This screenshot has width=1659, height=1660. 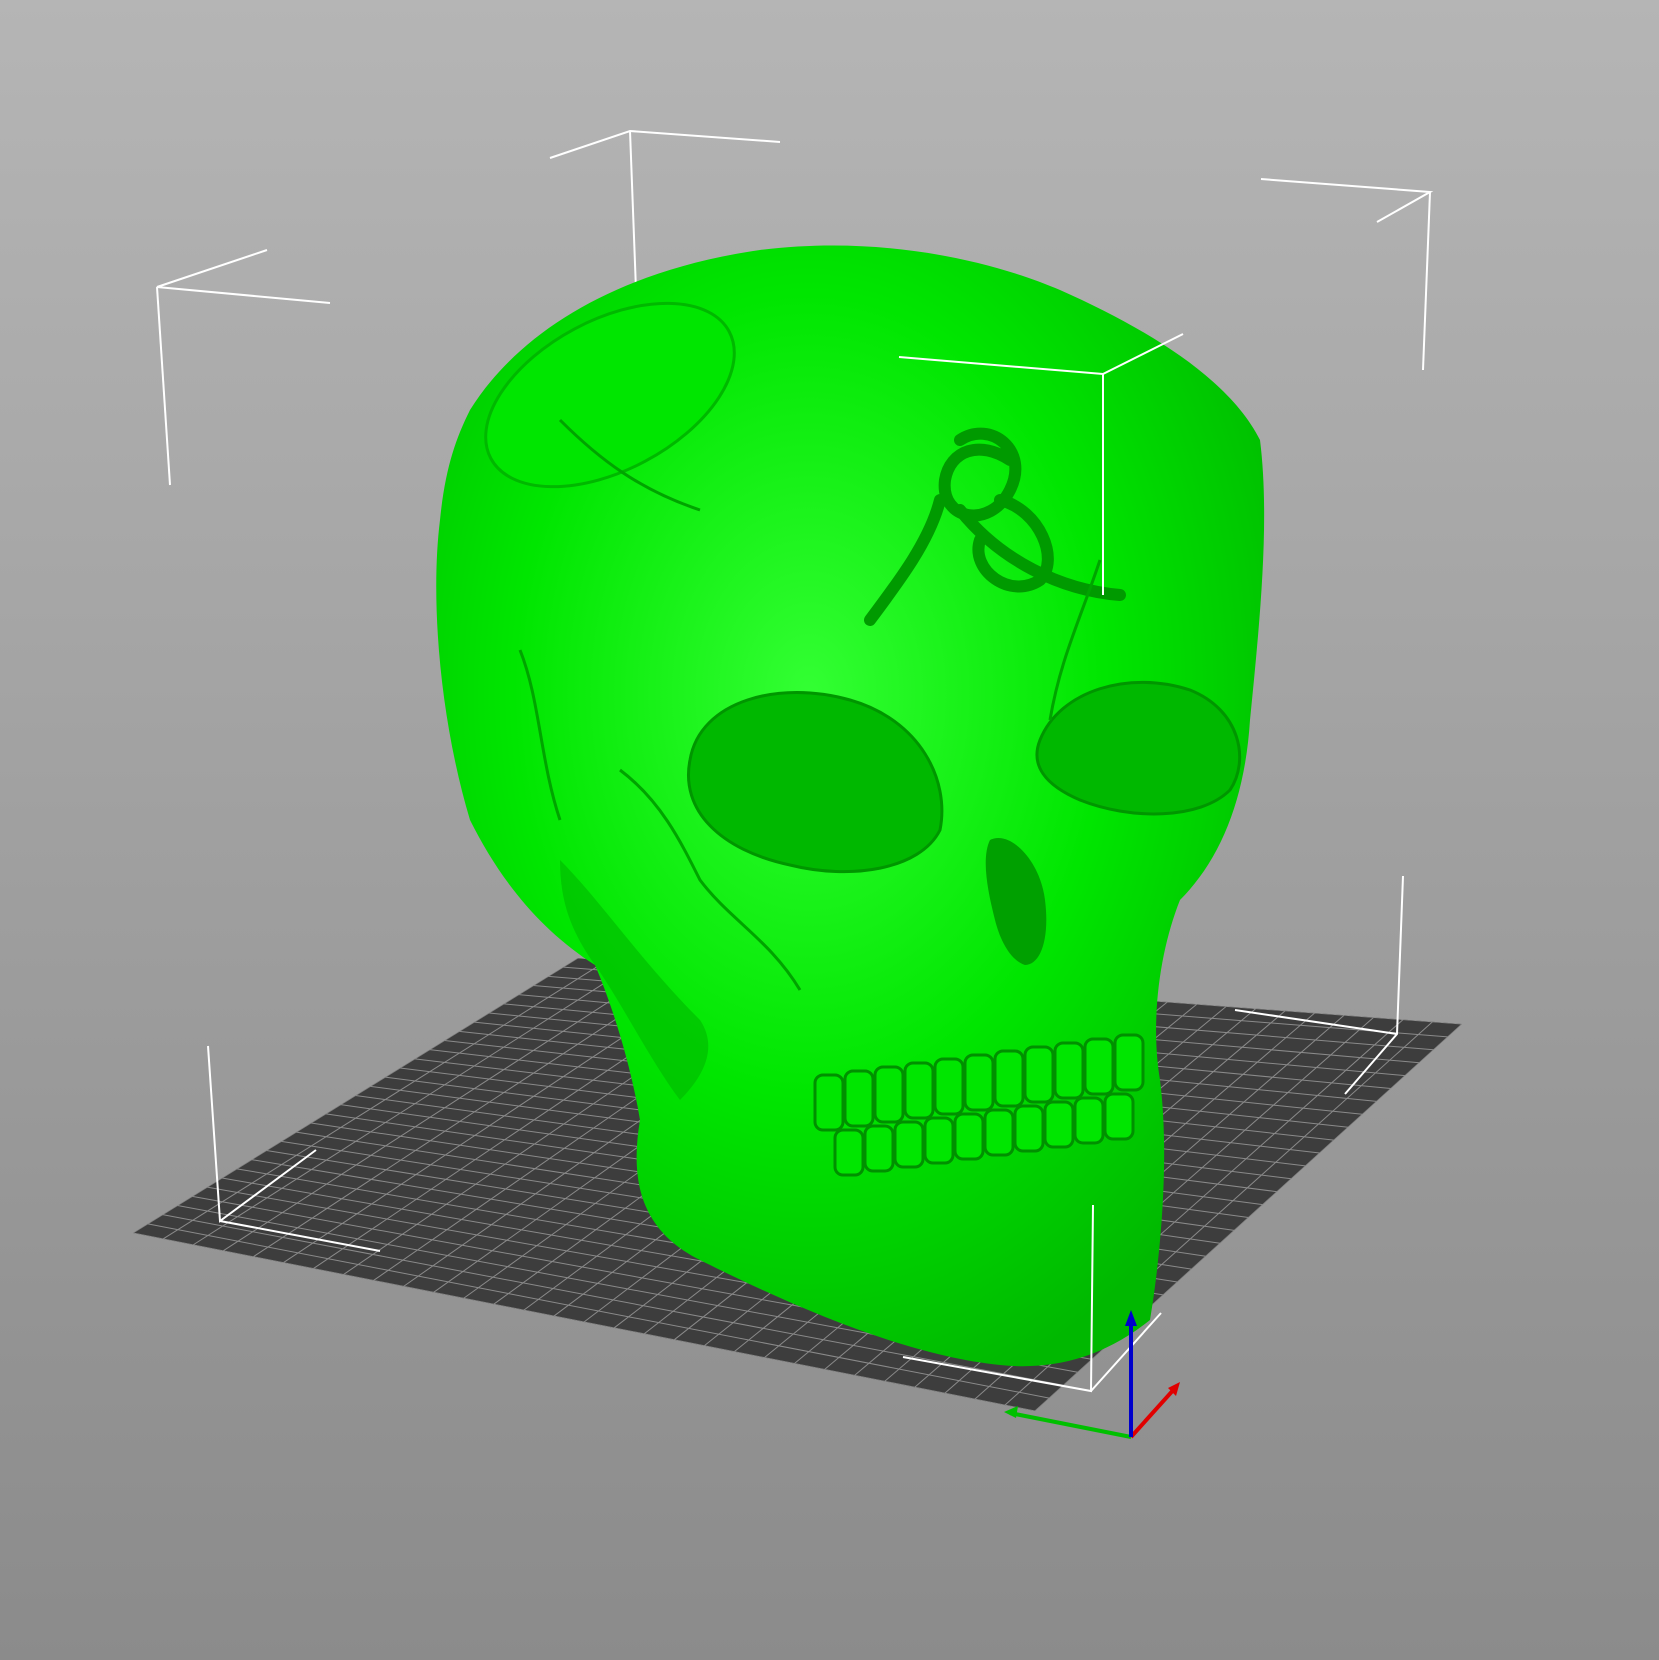 I want to click on x-axis, so click(x=1153, y=1412).